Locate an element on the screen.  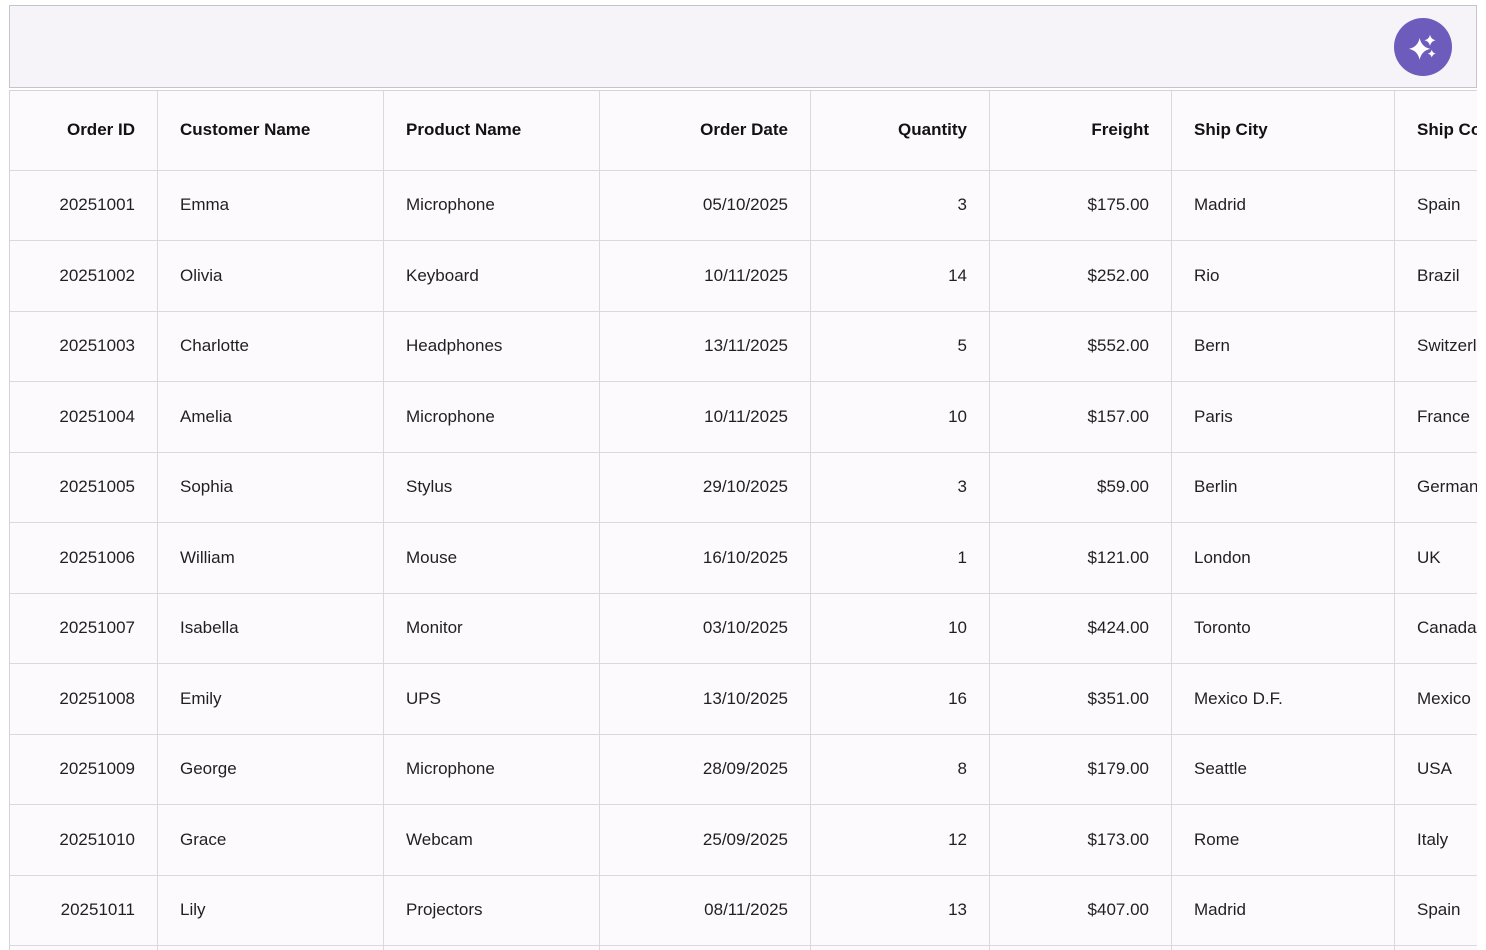
header-cell-order_id: Order ID is located at coordinates (84, 131).